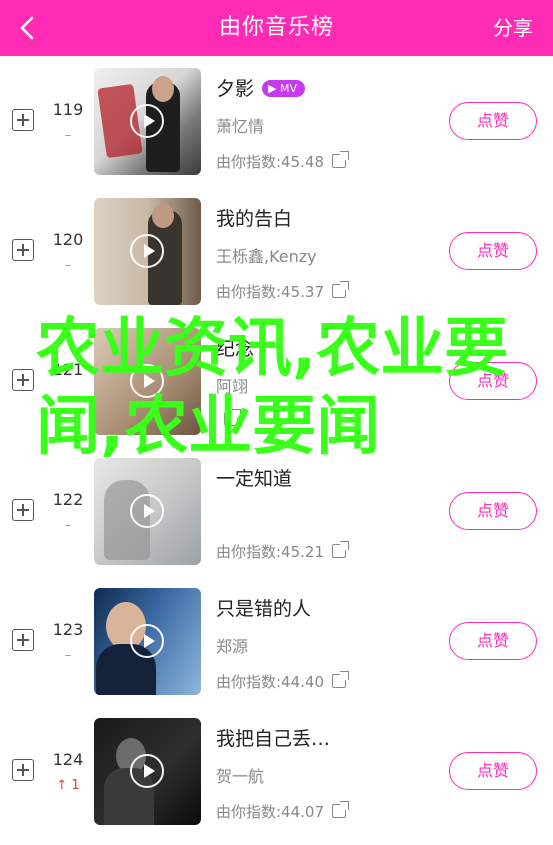 This screenshot has width=553, height=845. I want to click on page-title: 由你音乐榜, so click(276, 27).